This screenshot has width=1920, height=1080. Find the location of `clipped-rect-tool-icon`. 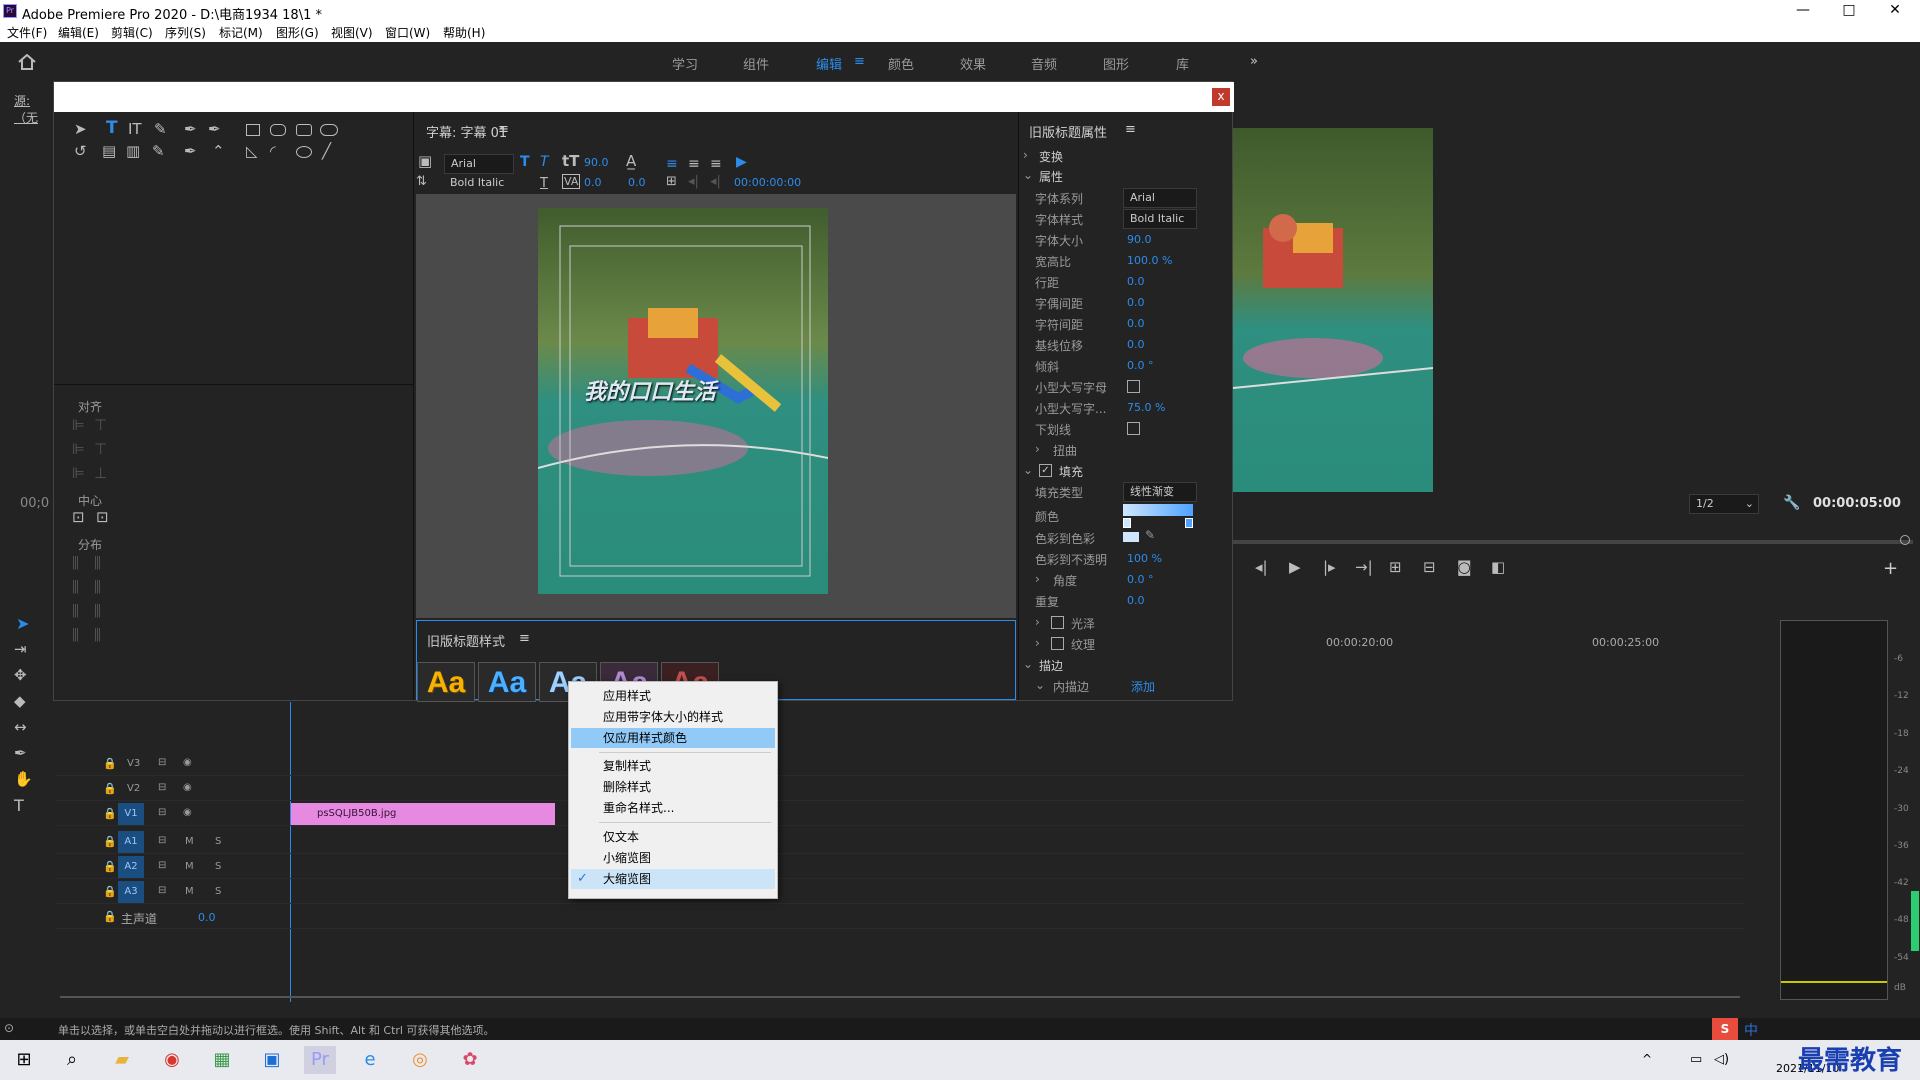

clipped-rect-tool-icon is located at coordinates (304, 130).